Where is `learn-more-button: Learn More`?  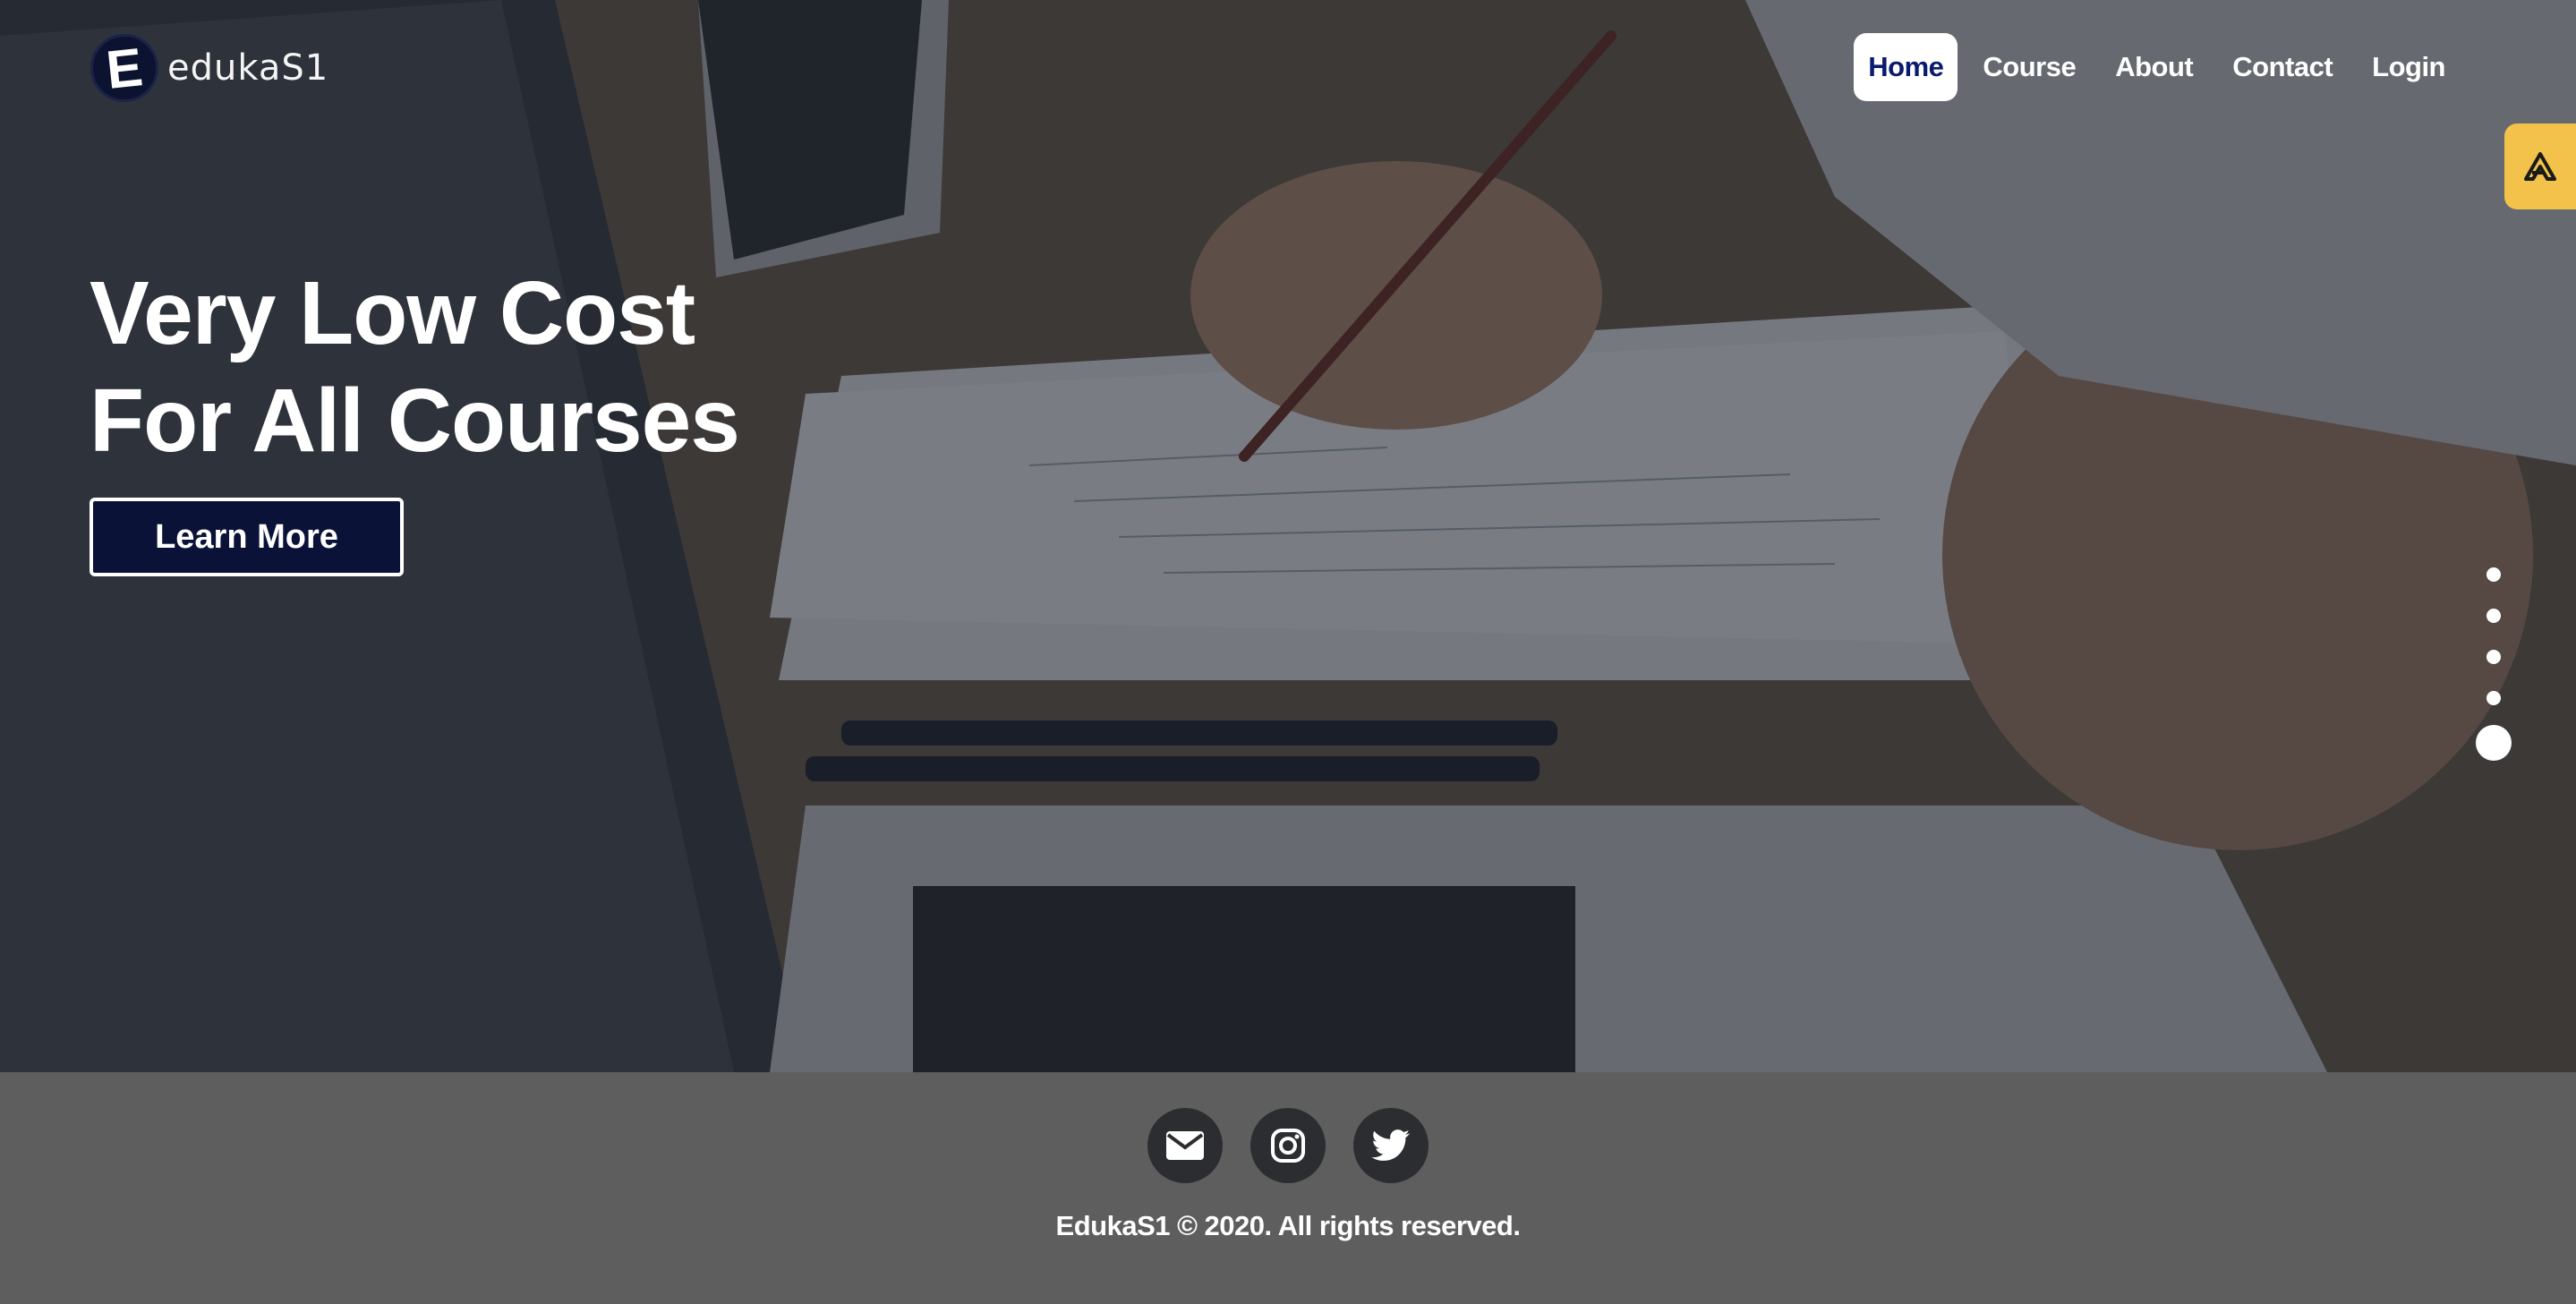
learn-more-button: Learn More is located at coordinates (247, 537).